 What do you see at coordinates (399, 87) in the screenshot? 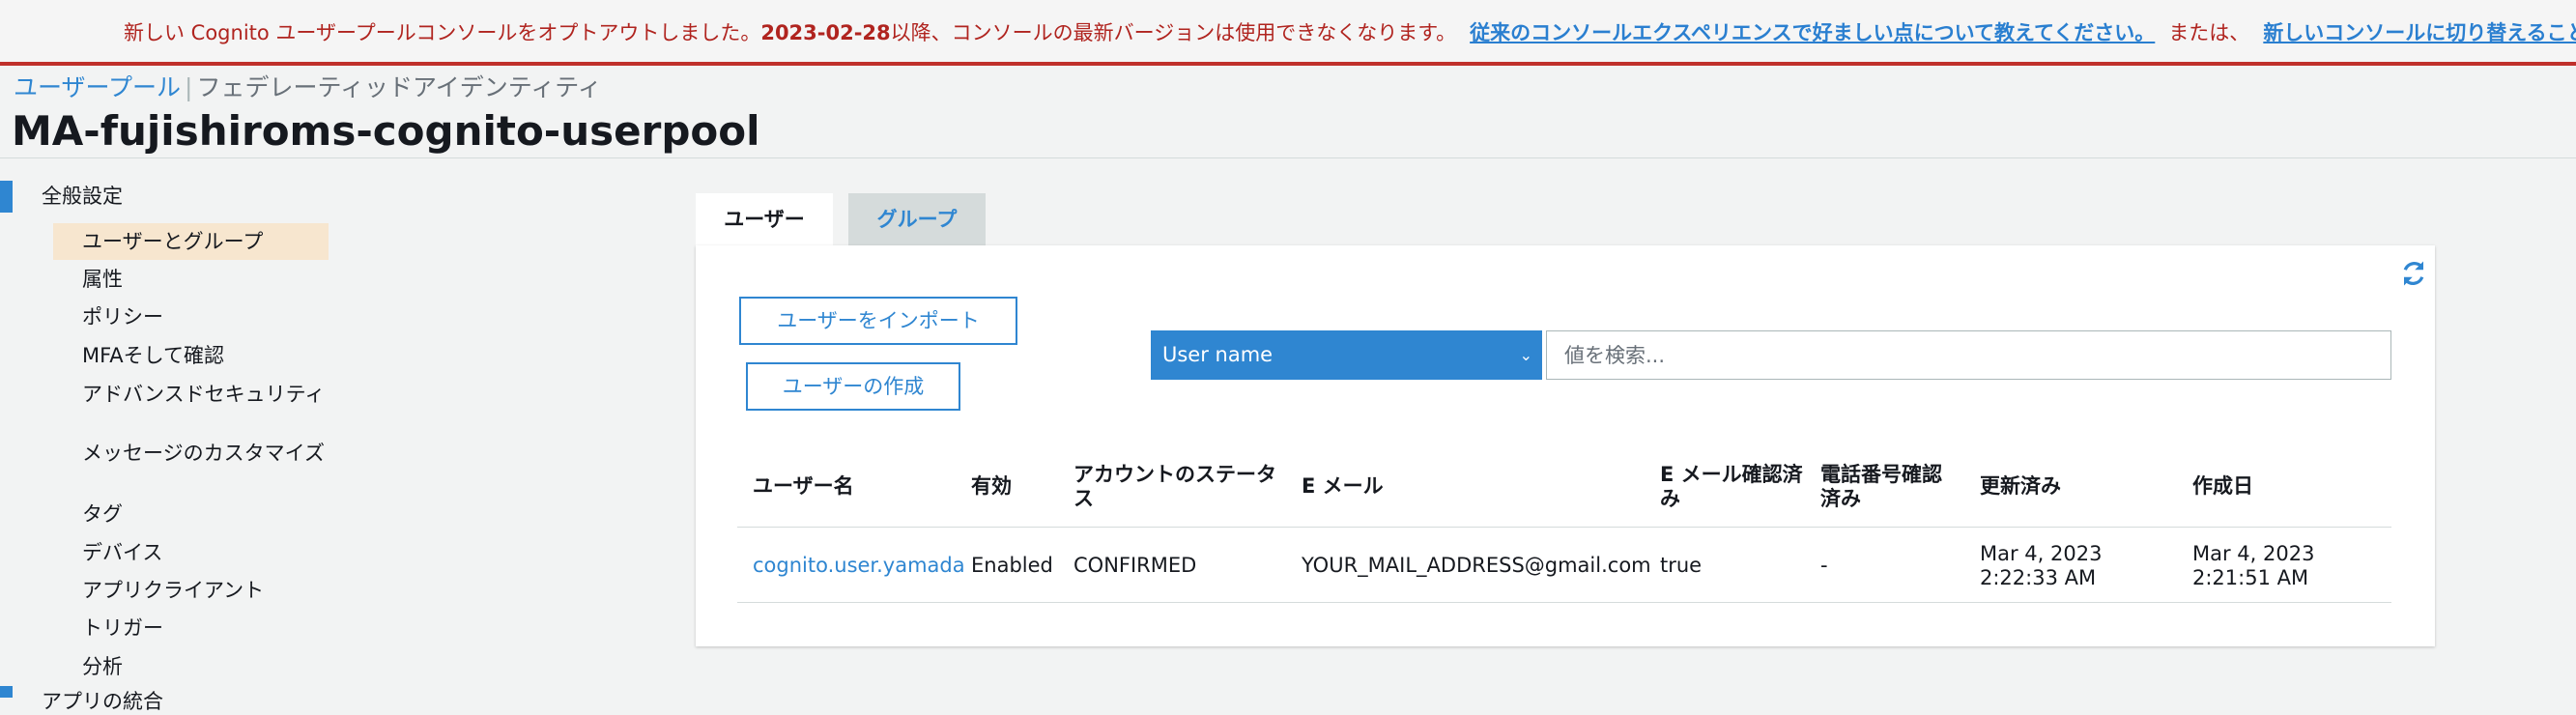
I see `breadcrumb-federated-identities: フェデレーティッドアイデンティティ` at bounding box center [399, 87].